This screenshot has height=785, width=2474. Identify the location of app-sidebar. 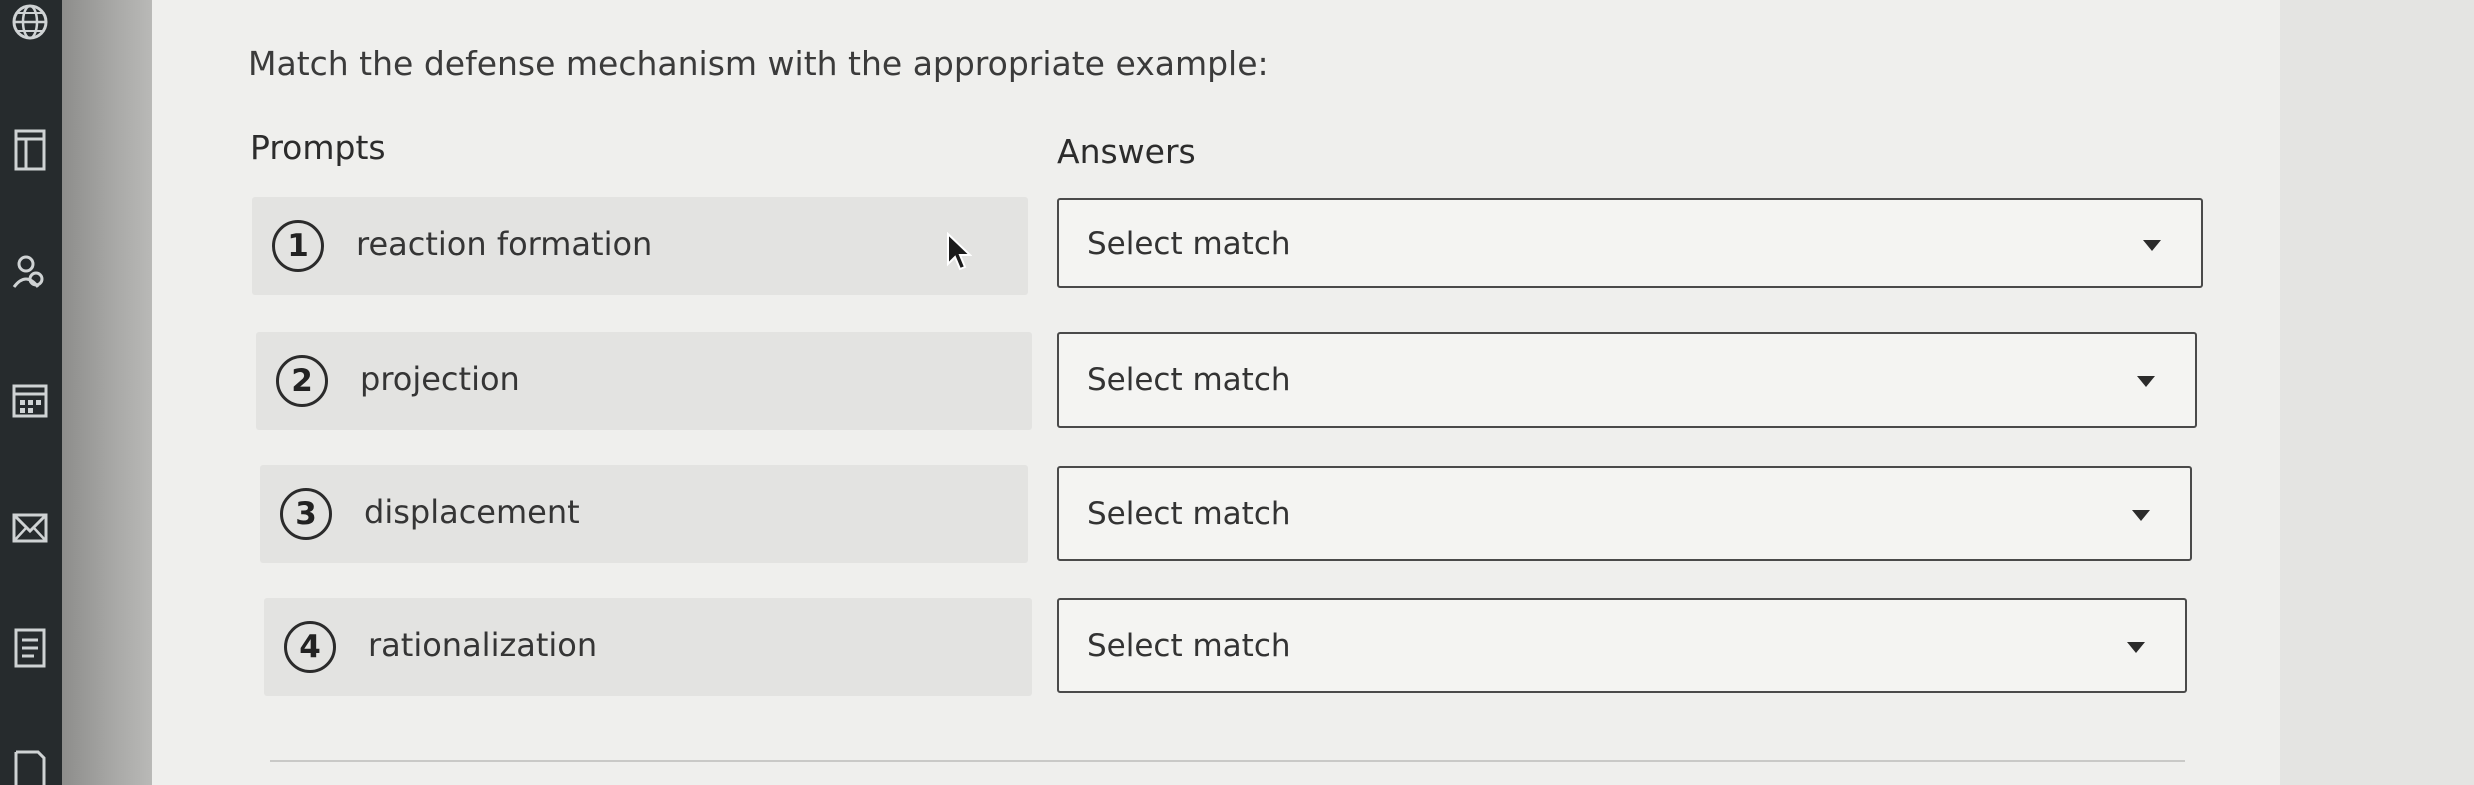
(31, 392).